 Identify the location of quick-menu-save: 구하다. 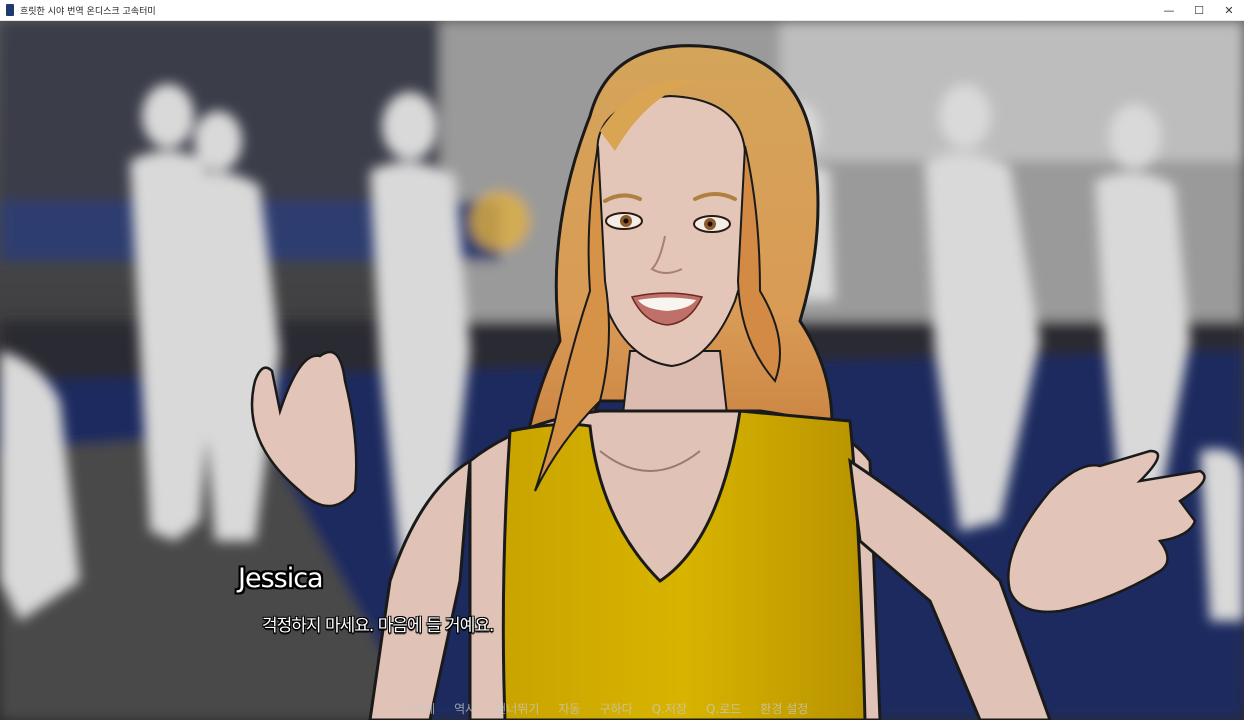
(615, 709).